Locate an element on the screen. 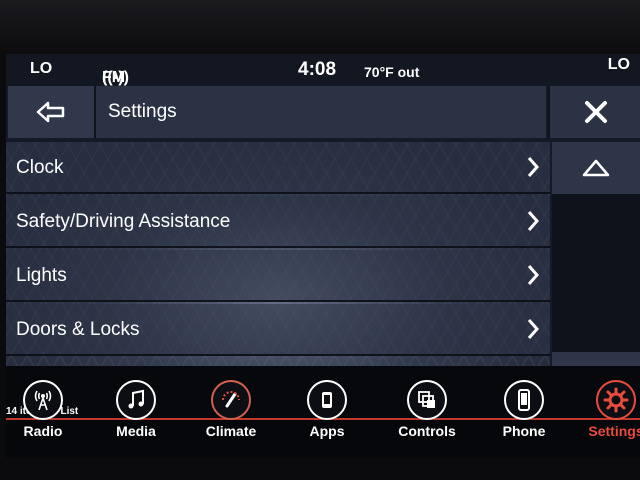 This screenshot has height=480, width=640. right-climate-temp: LO is located at coordinates (619, 65).